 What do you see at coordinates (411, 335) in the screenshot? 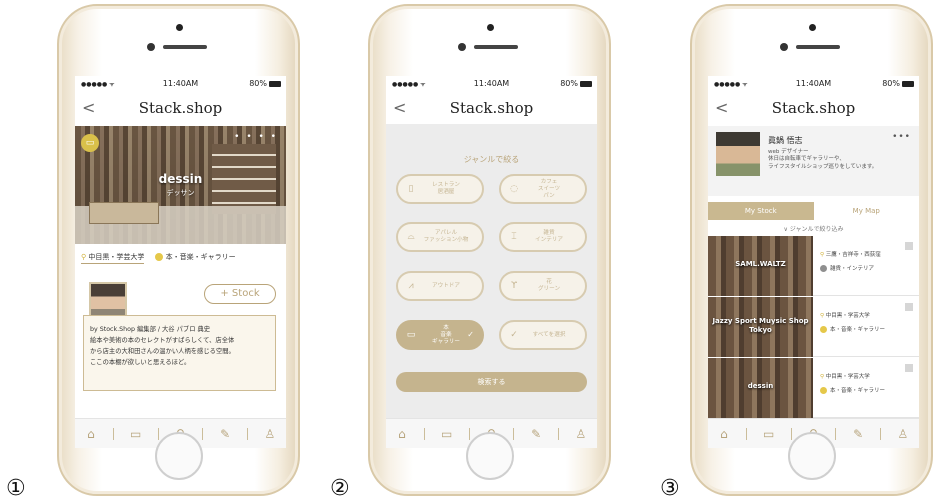
I see `book-icon: ▭` at bounding box center [411, 335].